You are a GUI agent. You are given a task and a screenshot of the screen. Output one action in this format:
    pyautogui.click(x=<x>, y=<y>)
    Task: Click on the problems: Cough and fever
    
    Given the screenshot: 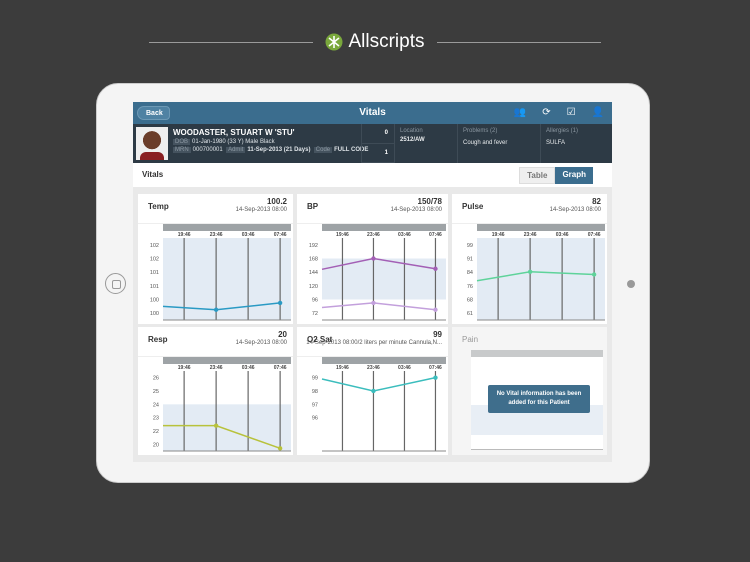 What is the action you would take?
    pyautogui.click(x=485, y=143)
    